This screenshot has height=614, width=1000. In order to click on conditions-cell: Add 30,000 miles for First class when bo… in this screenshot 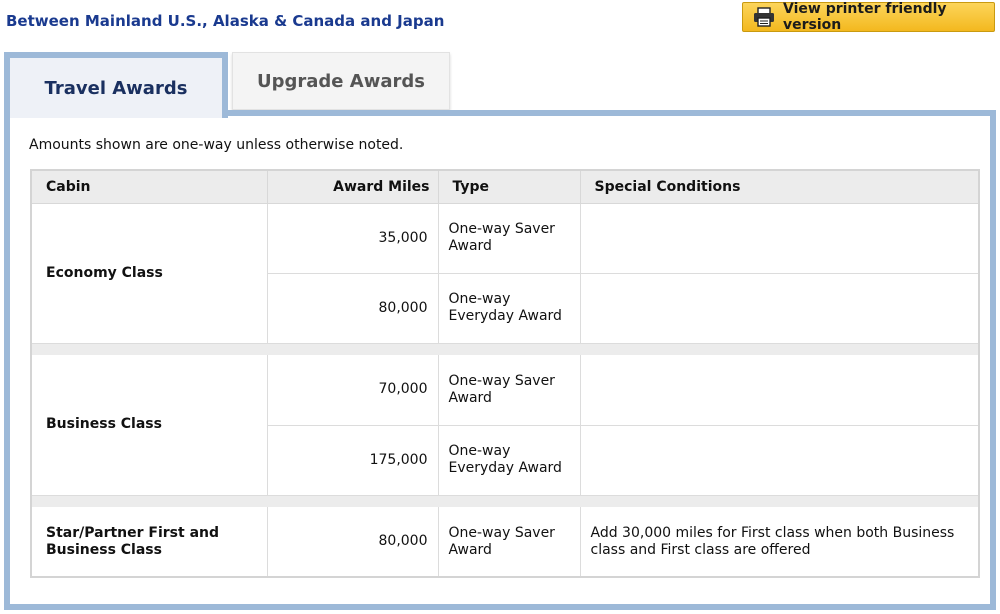, I will do `click(780, 542)`.